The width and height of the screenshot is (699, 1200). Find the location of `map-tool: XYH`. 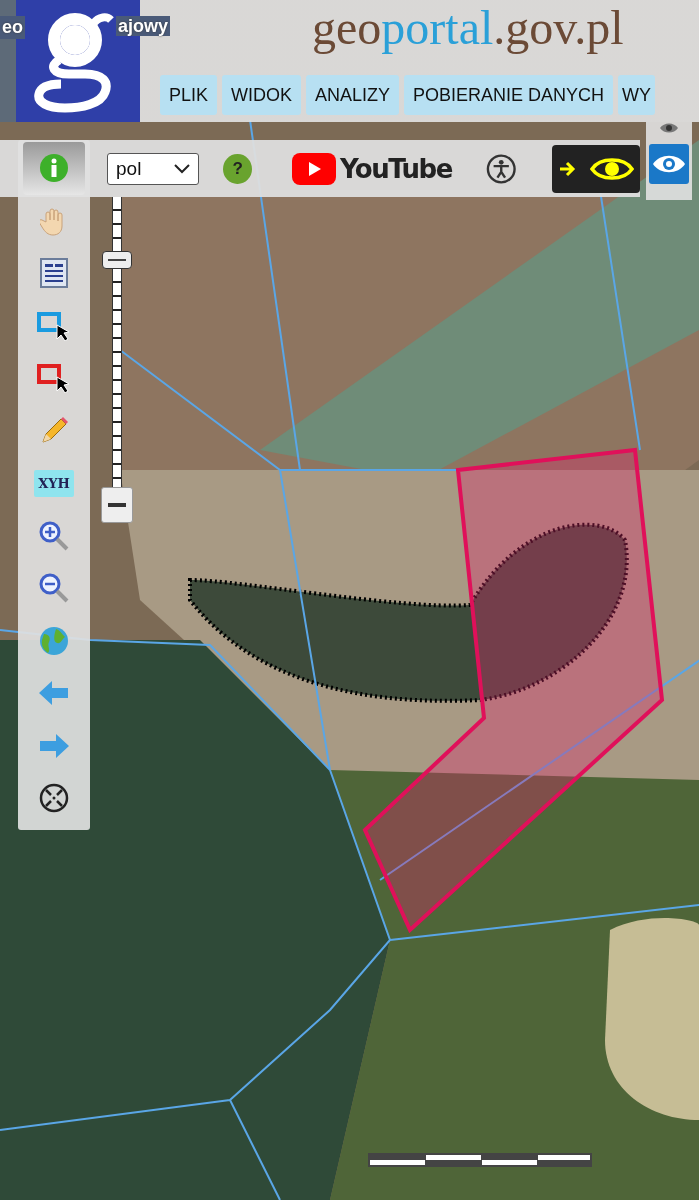

map-tool: XYH is located at coordinates (54, 483).